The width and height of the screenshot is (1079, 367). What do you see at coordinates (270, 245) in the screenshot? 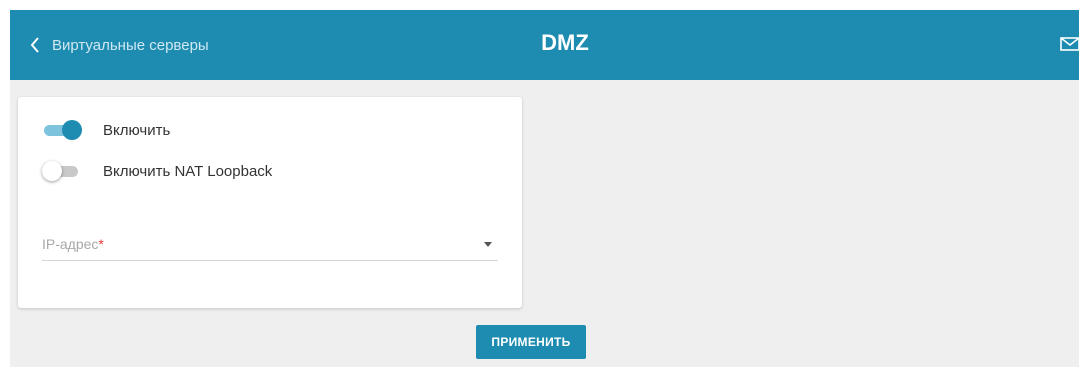
I see `ip-address-select: IP-адрес*` at bounding box center [270, 245].